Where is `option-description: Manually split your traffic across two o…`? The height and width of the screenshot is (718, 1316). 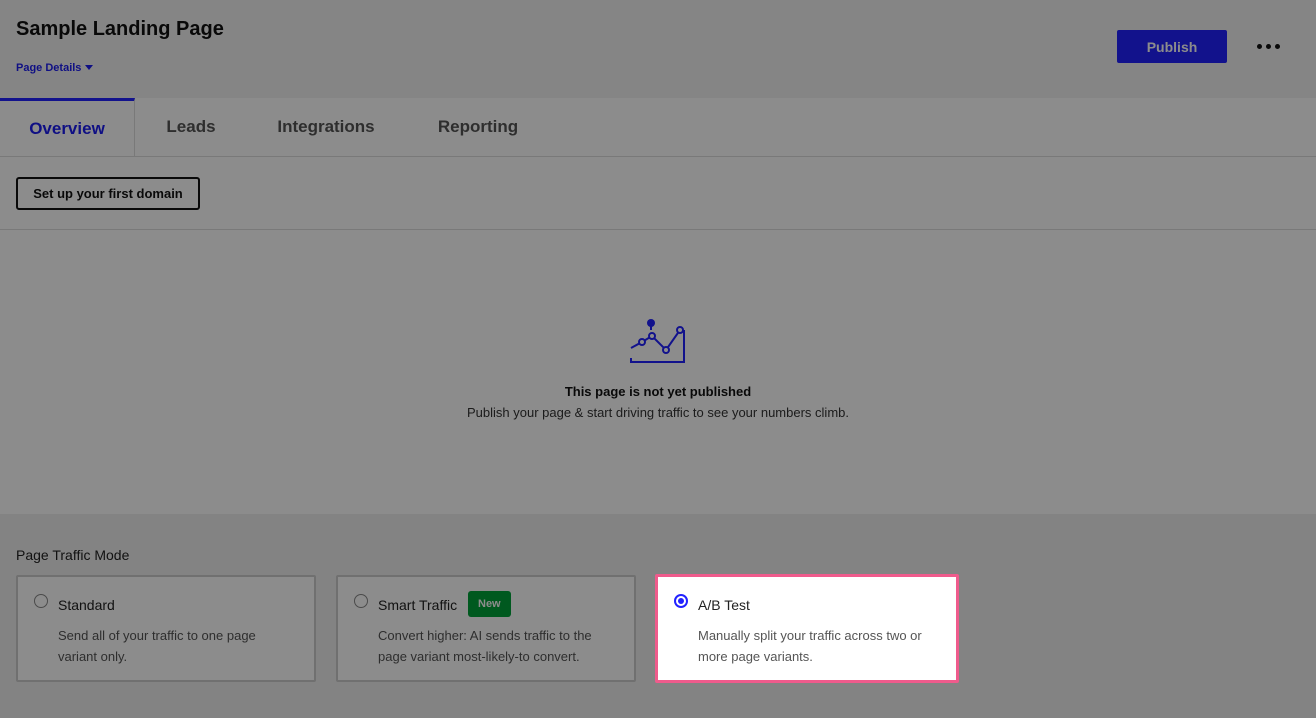
option-description: Manually split your traffic across two o… is located at coordinates (810, 646).